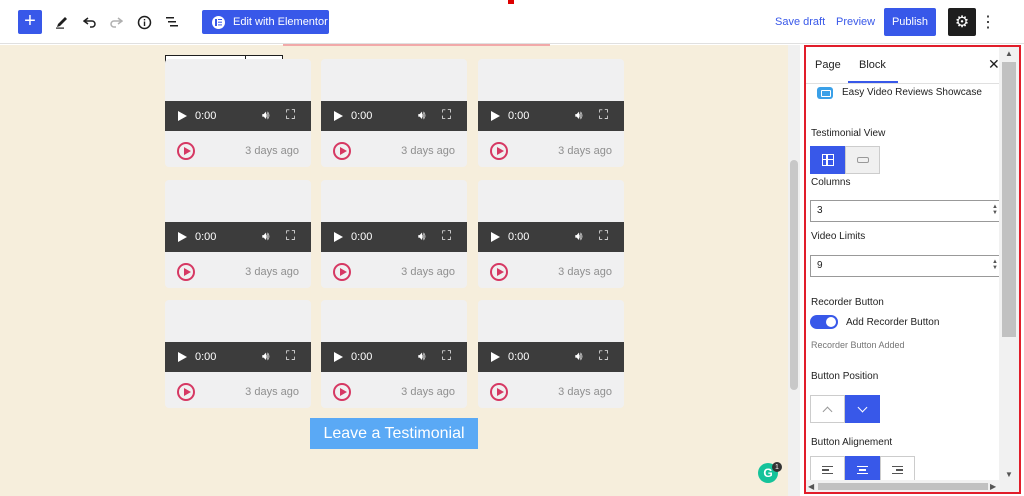 The width and height of the screenshot is (1024, 496). Describe the element at coordinates (855, 22) in the screenshot. I see `preview-button: Preview` at that location.